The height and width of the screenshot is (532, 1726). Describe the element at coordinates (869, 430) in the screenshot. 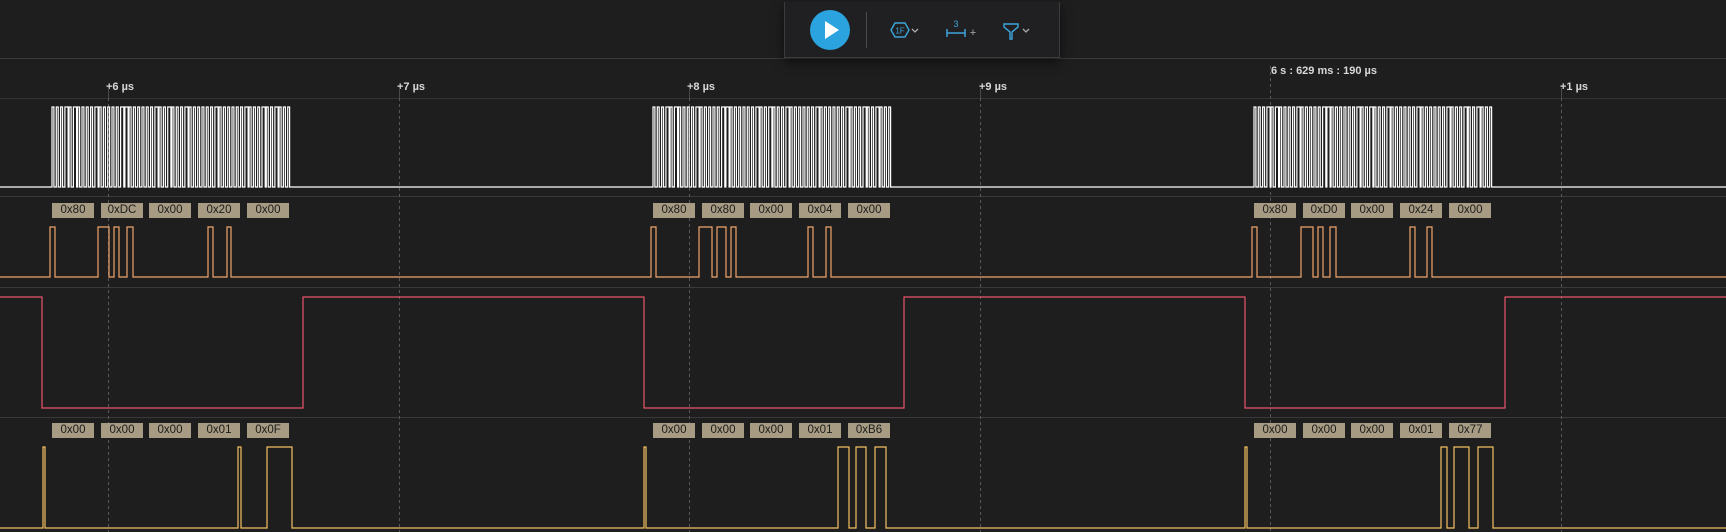

I see `decode-label: 0xB6` at that location.